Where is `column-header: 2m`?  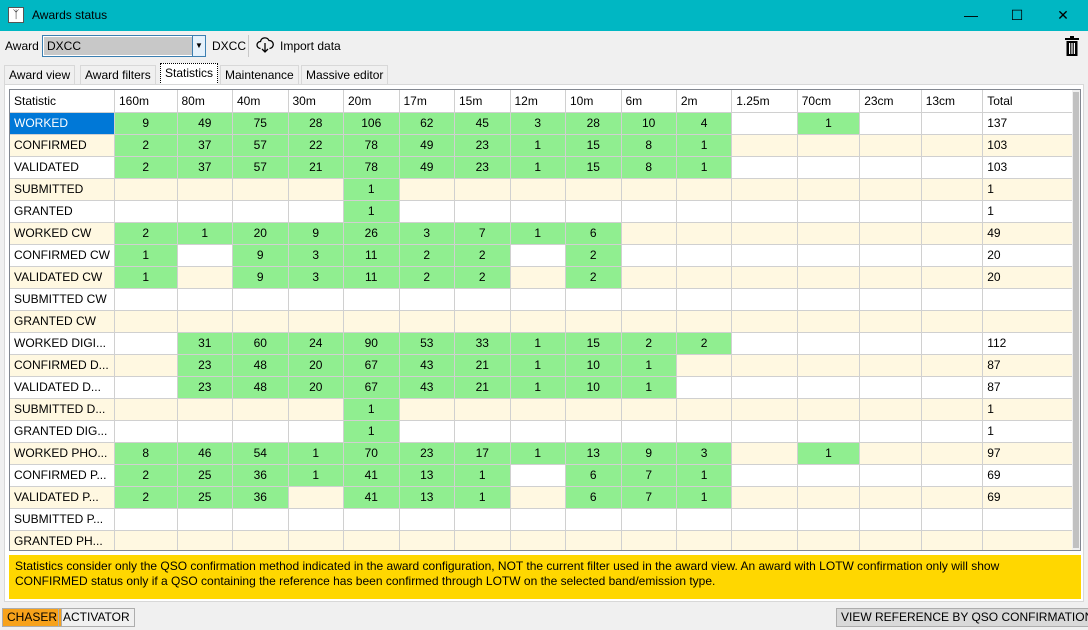
column-header: 2m is located at coordinates (704, 101).